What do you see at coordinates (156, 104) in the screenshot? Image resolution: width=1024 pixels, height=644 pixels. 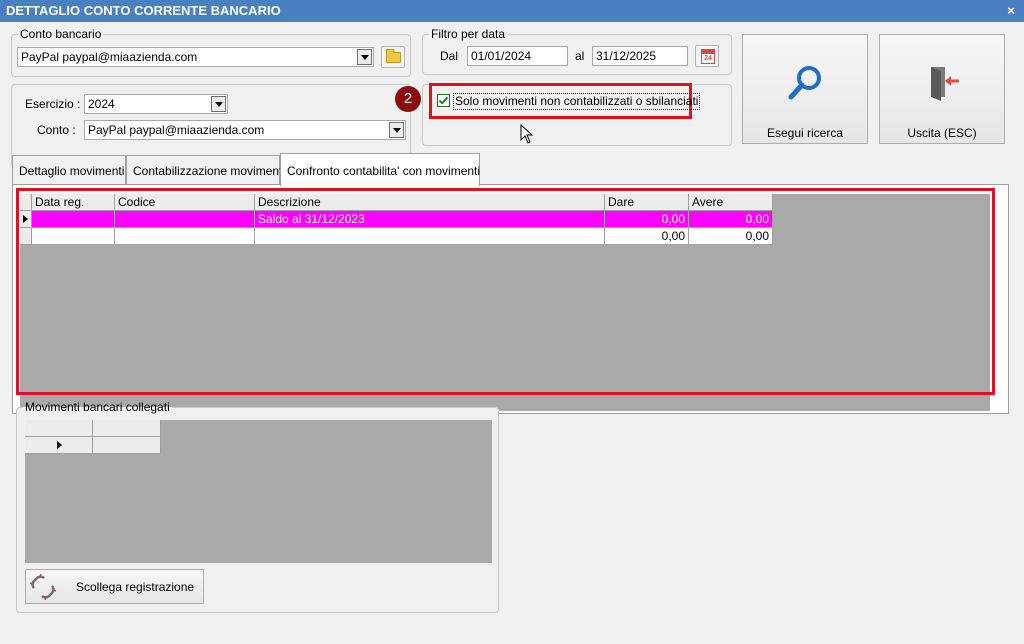 I see `esercizio-select: 2024` at bounding box center [156, 104].